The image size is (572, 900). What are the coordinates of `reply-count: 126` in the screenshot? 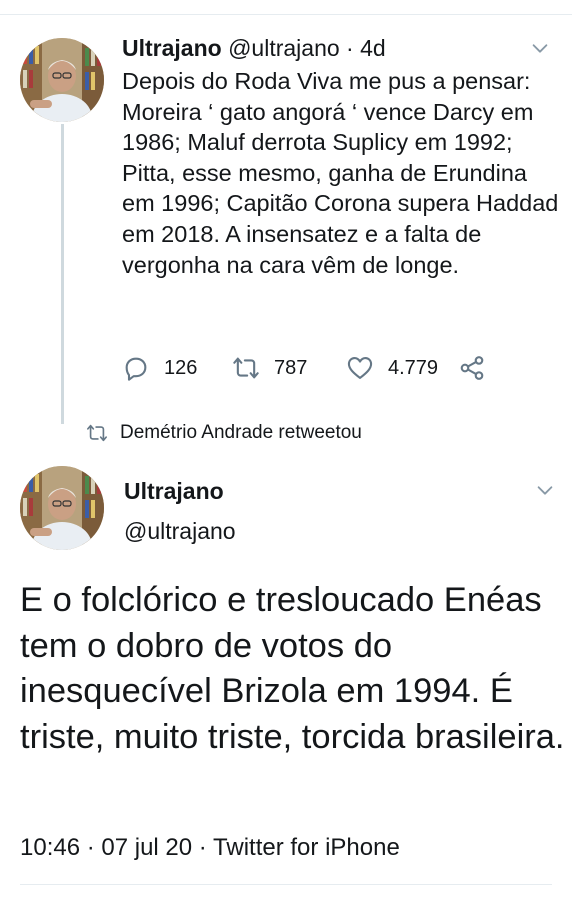 It's located at (181, 367).